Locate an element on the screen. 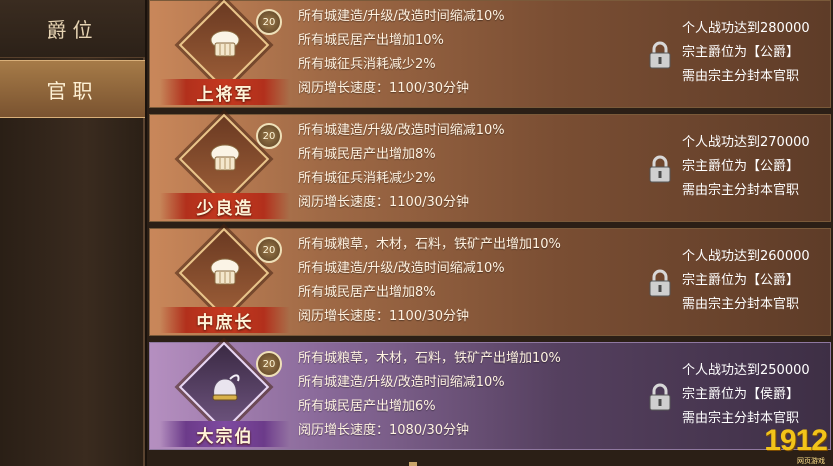 Image resolution: width=833 pixels, height=466 pixels. rank-emblem: 20 上将军 is located at coordinates (225, 52).